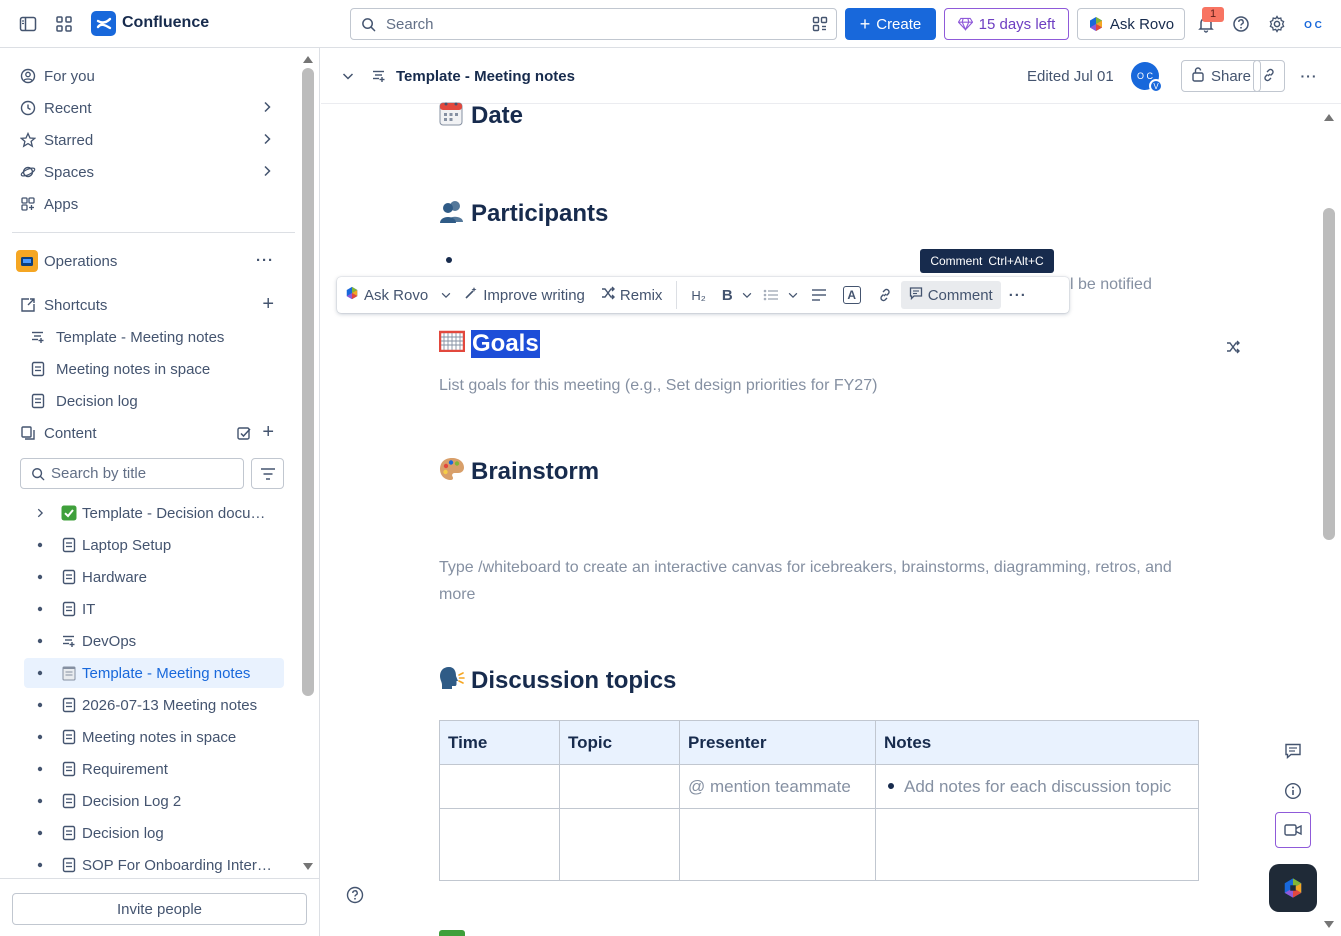 This screenshot has width=1341, height=936. Describe the element at coordinates (819, 295) in the screenshot. I see `align-text-icon` at that location.